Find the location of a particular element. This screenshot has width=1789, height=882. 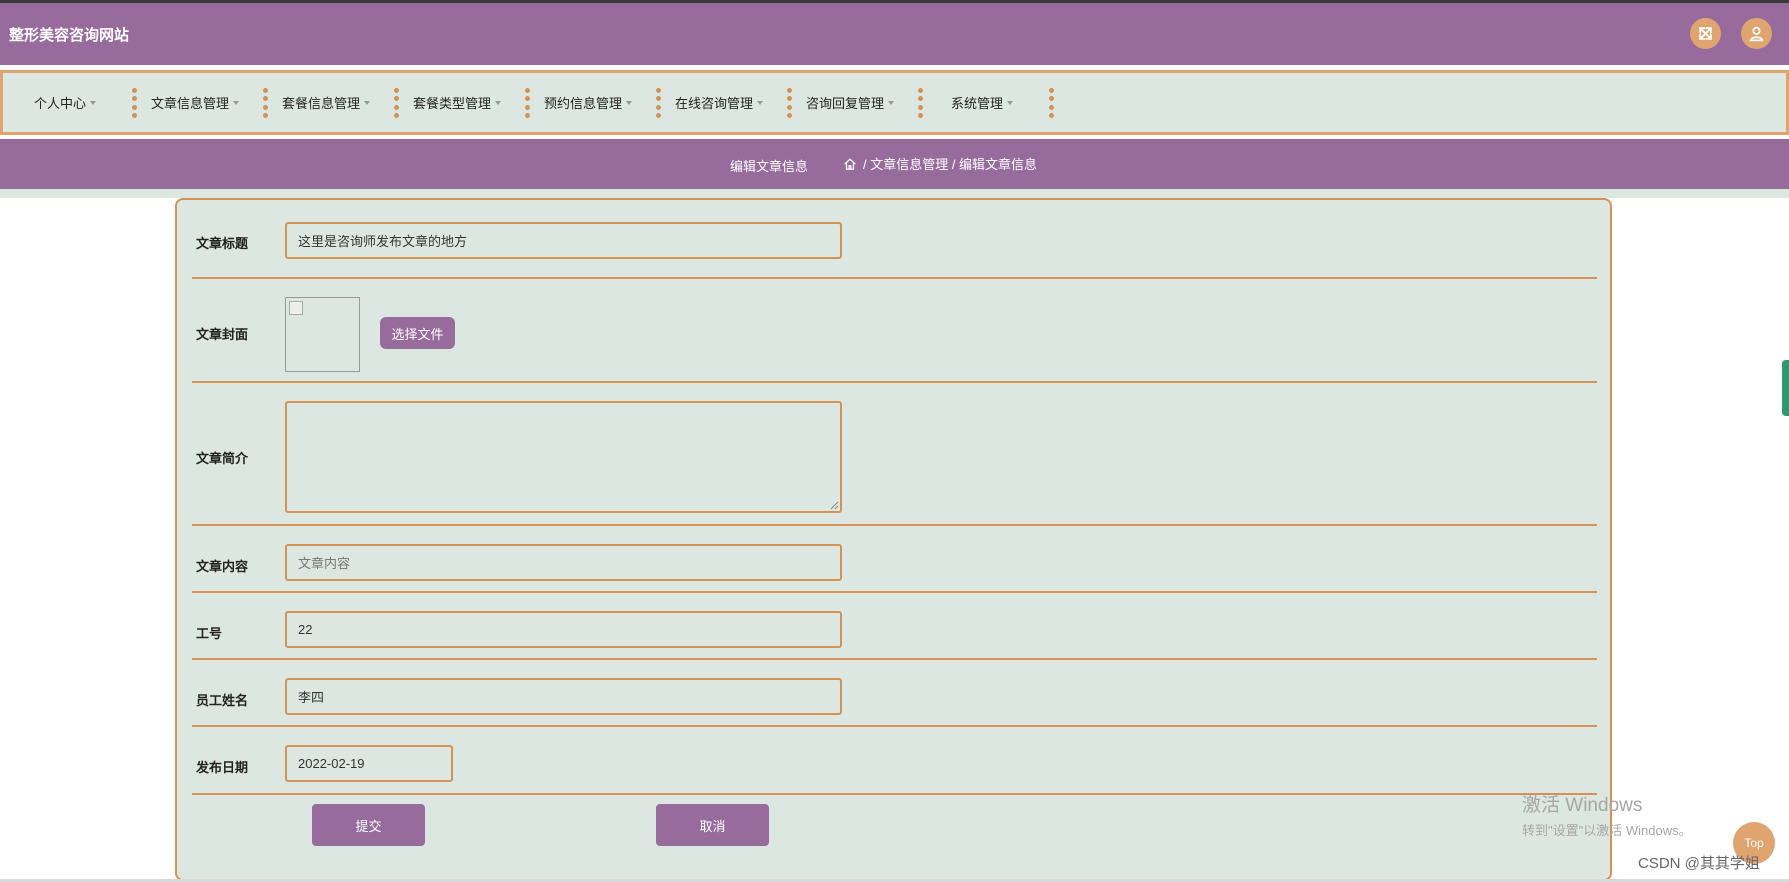

nav-item-article-management: 文章信息管理 is located at coordinates (195, 102).